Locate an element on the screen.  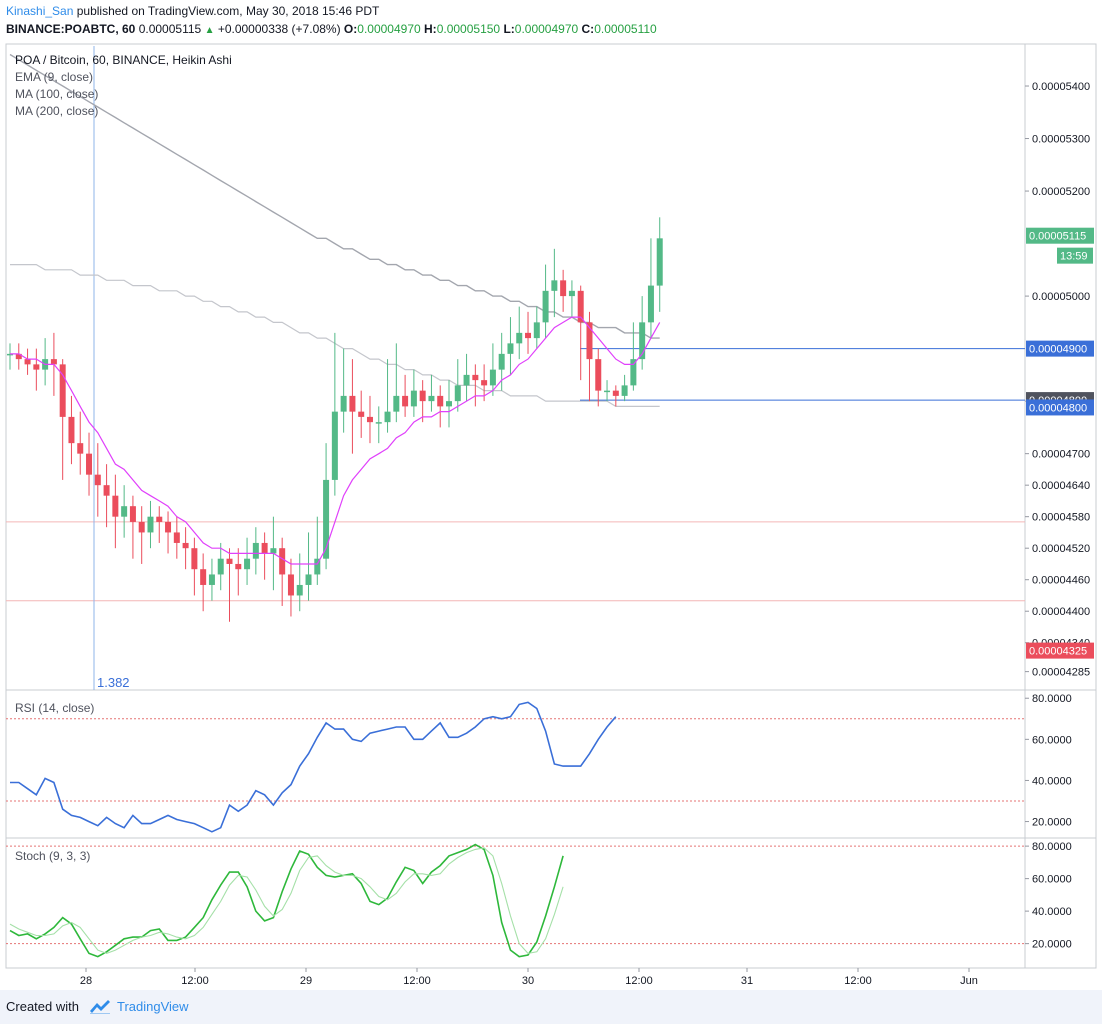
rsi-legend: RSI (14, close) is located at coordinates (54, 708).